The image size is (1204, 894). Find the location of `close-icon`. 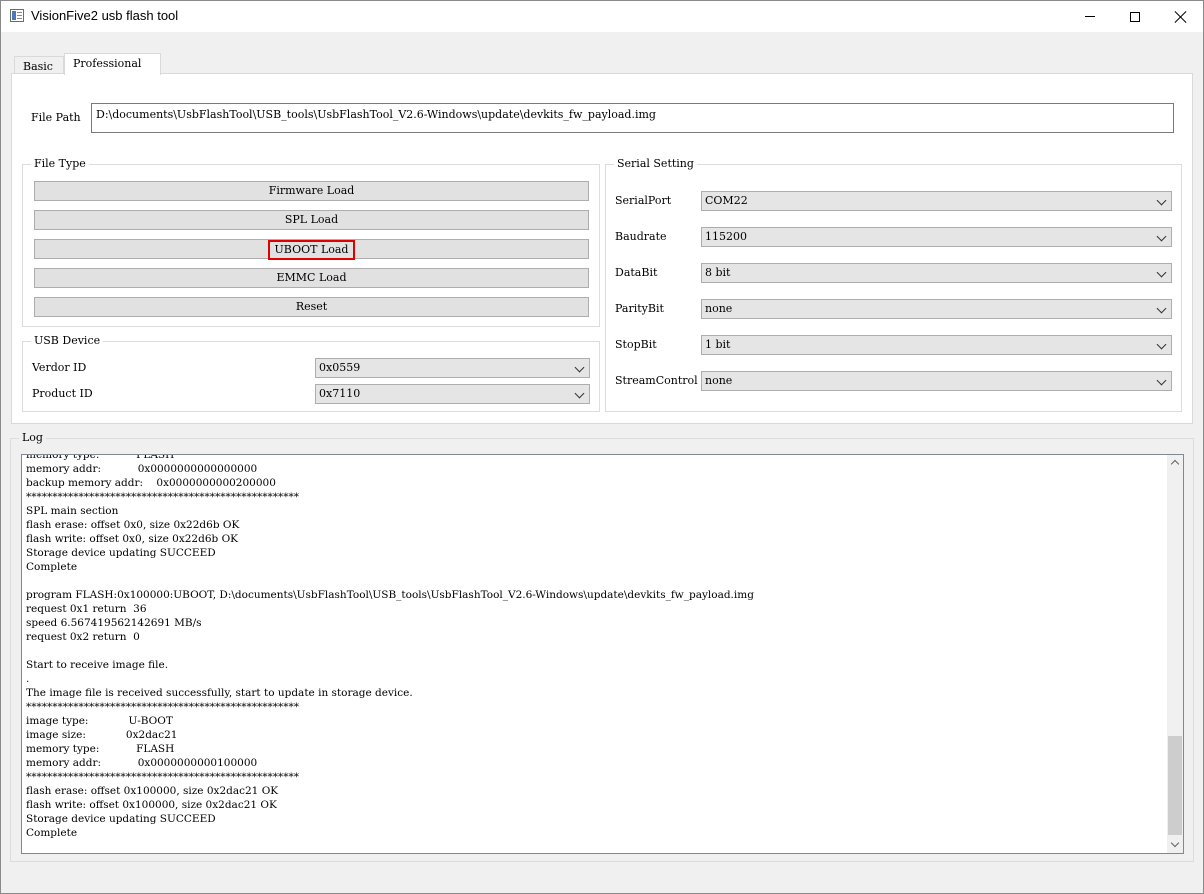

close-icon is located at coordinates (1181, 17).